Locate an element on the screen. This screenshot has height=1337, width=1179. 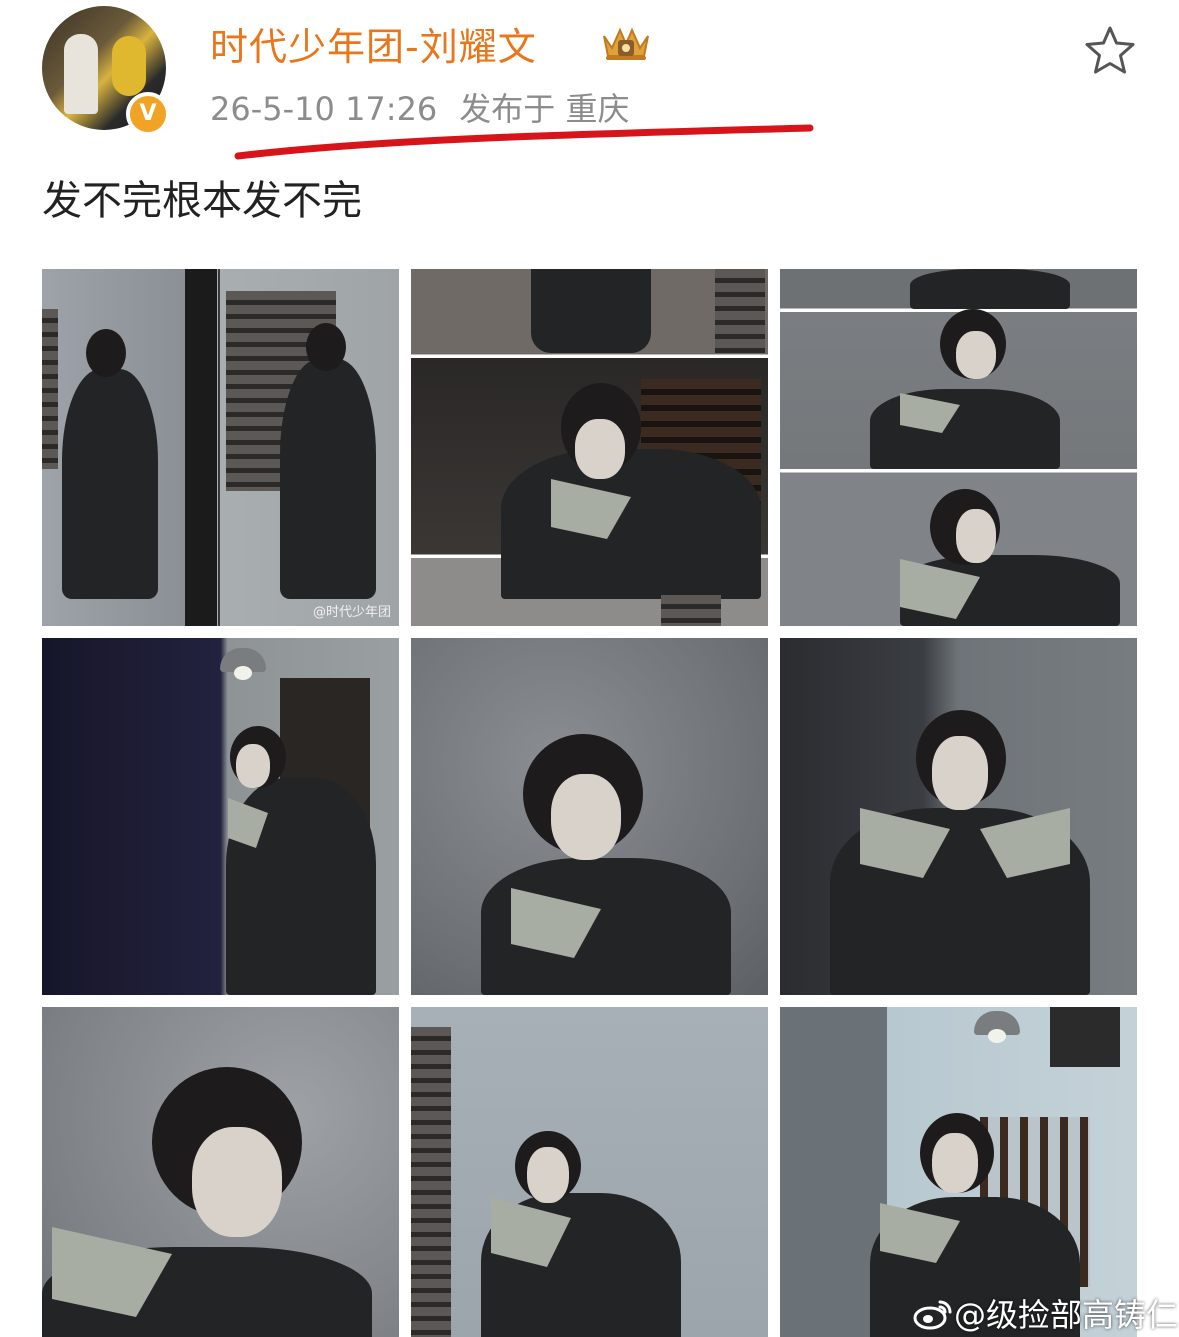
red-underline-mark is located at coordinates (524, 142).